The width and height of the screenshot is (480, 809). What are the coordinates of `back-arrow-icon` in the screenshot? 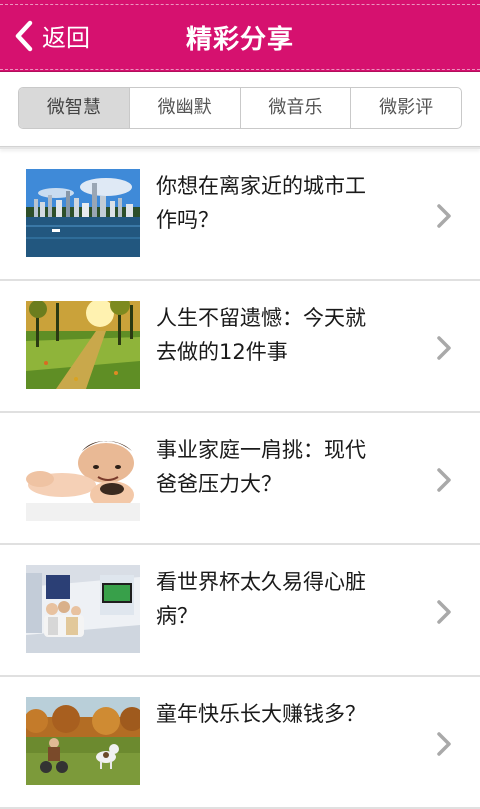 It's located at (24, 35).